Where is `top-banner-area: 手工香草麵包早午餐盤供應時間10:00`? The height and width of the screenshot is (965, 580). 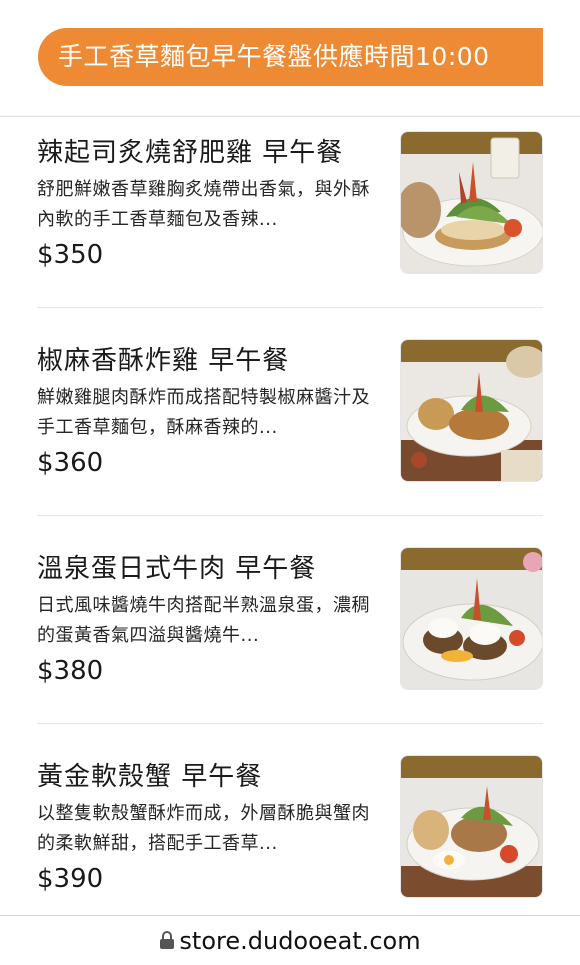
top-banner-area: 手工香草麵包早午餐盤供應時間10:00 is located at coordinates (290, 58).